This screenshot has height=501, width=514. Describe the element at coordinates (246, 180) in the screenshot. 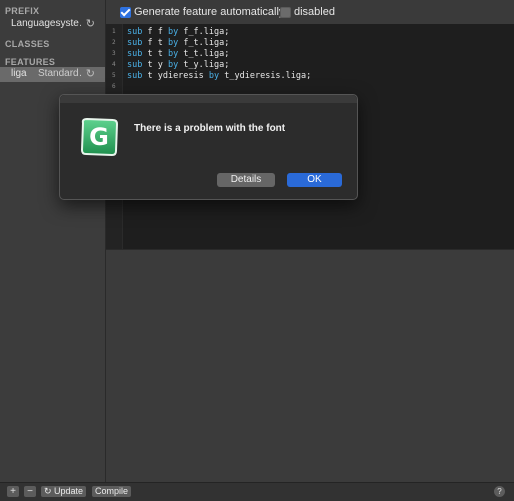

I see `details-button: Details` at that location.